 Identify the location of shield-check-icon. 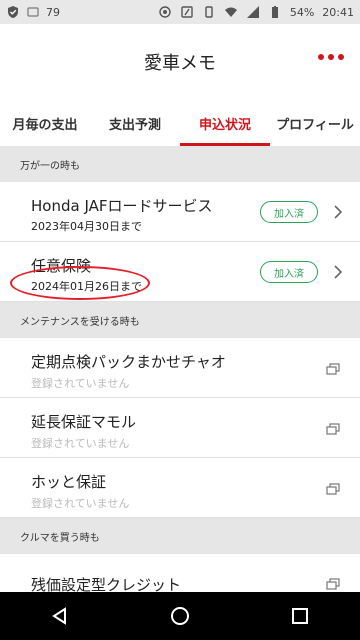
(13, 12).